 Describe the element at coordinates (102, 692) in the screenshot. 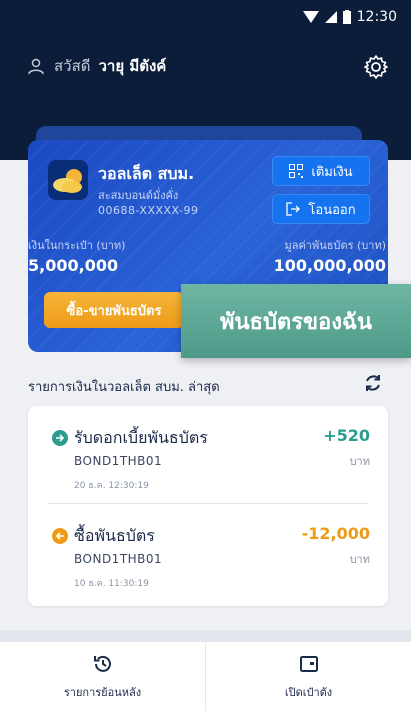

I see `history-label: รายการย้อนหลัง` at that location.